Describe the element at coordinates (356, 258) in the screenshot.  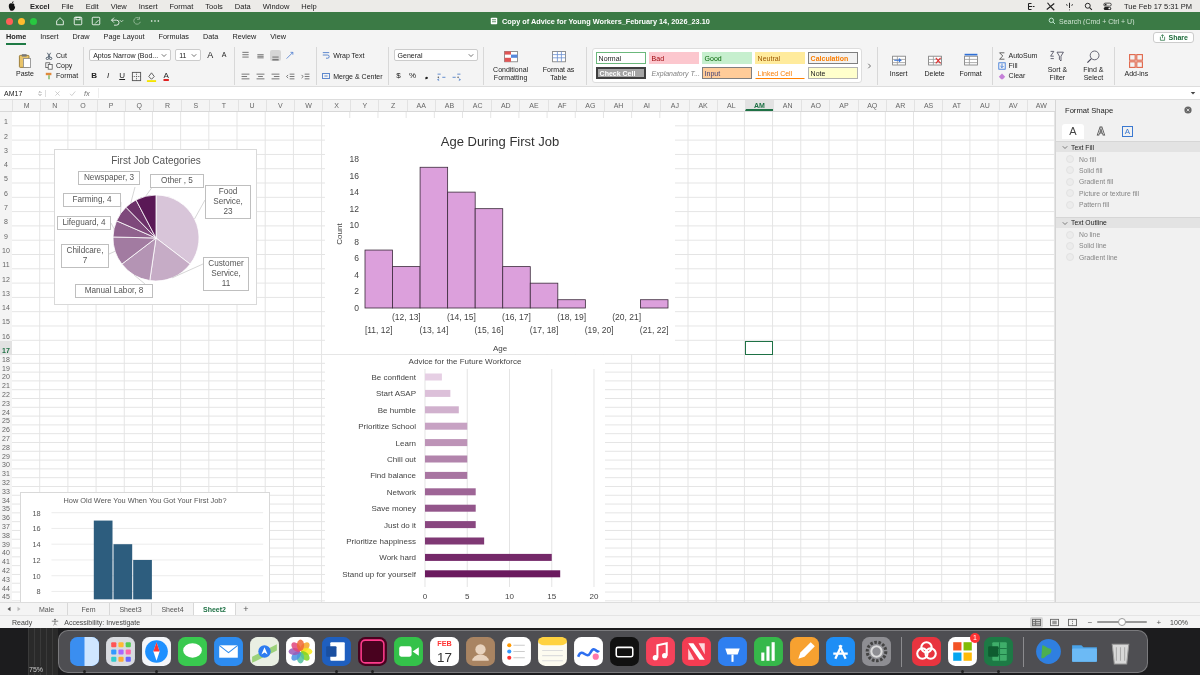
I see `axis-tick-label: 6` at that location.